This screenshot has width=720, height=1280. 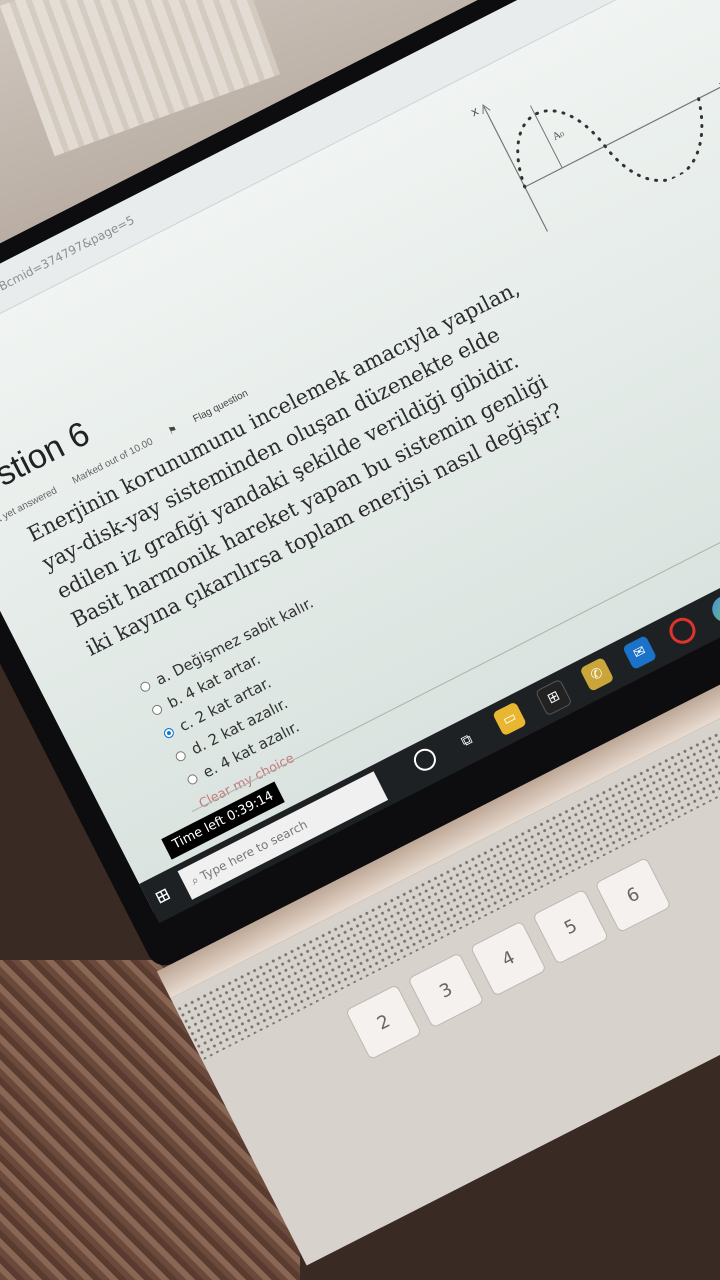 What do you see at coordinates (446, 990) in the screenshot?
I see `keyboard-key: 3` at bounding box center [446, 990].